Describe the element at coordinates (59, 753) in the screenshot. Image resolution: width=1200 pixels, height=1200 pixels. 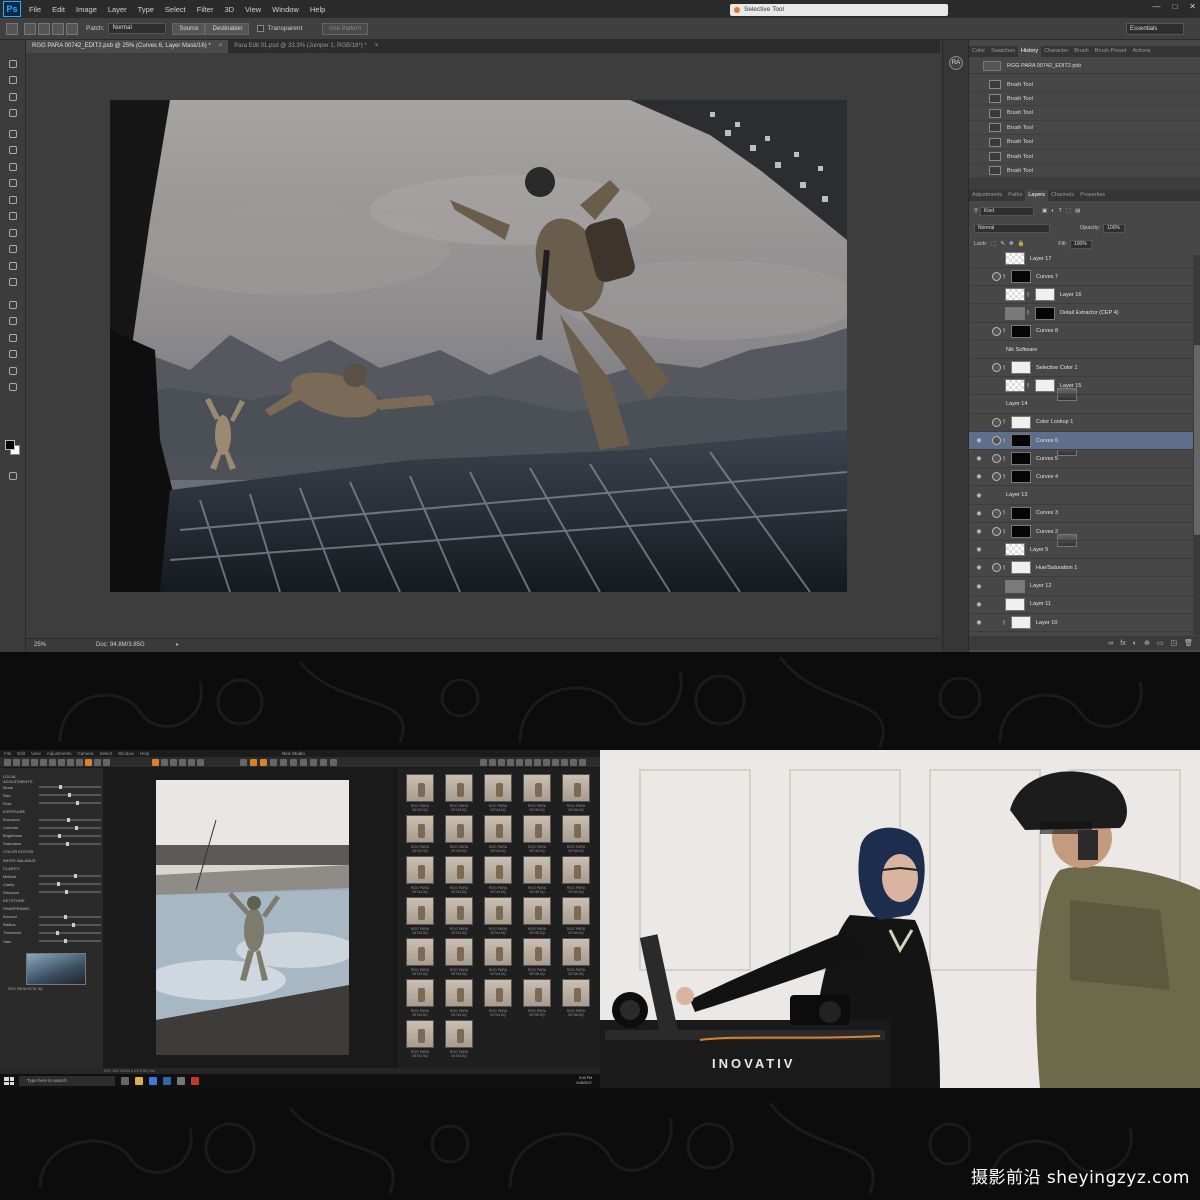
I see `c1-menu-adjustments: Adjustments` at that location.